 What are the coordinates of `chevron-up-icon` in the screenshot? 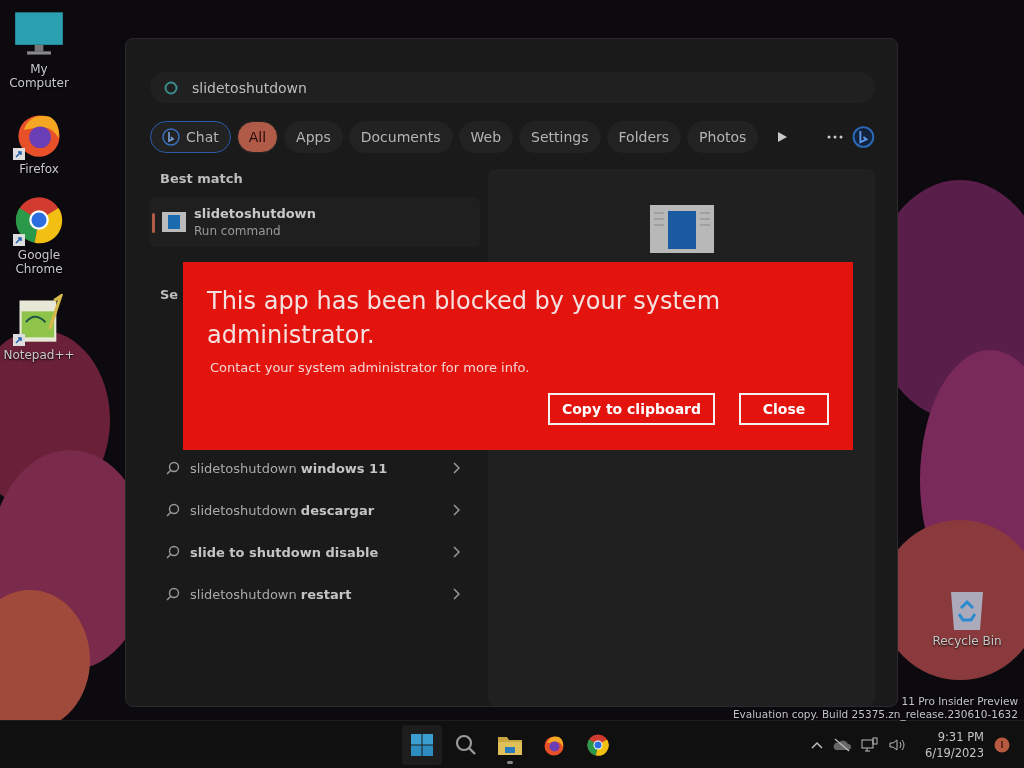 It's located at (817, 744).